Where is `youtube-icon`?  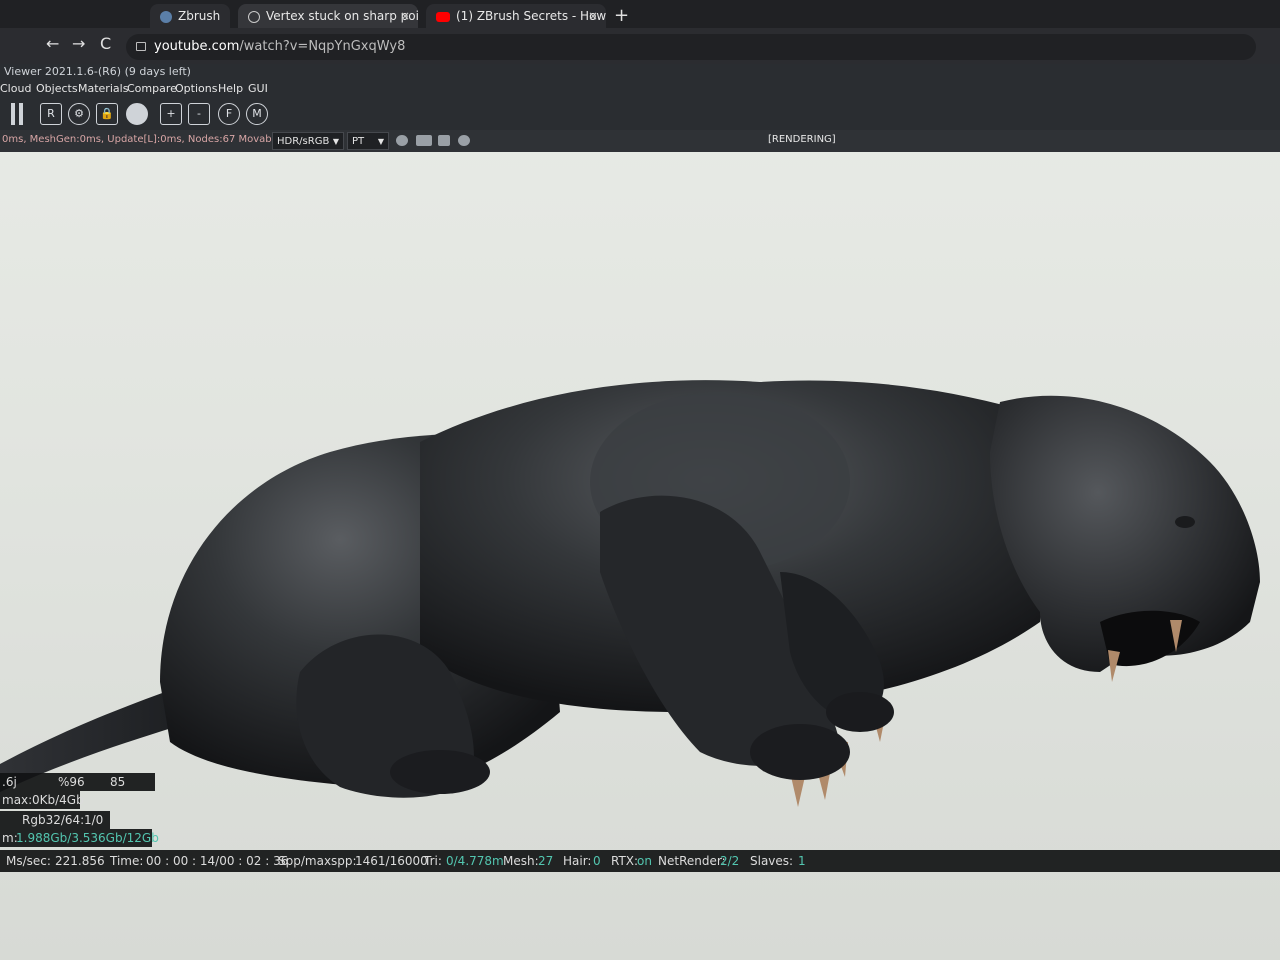 youtube-icon is located at coordinates (443, 16).